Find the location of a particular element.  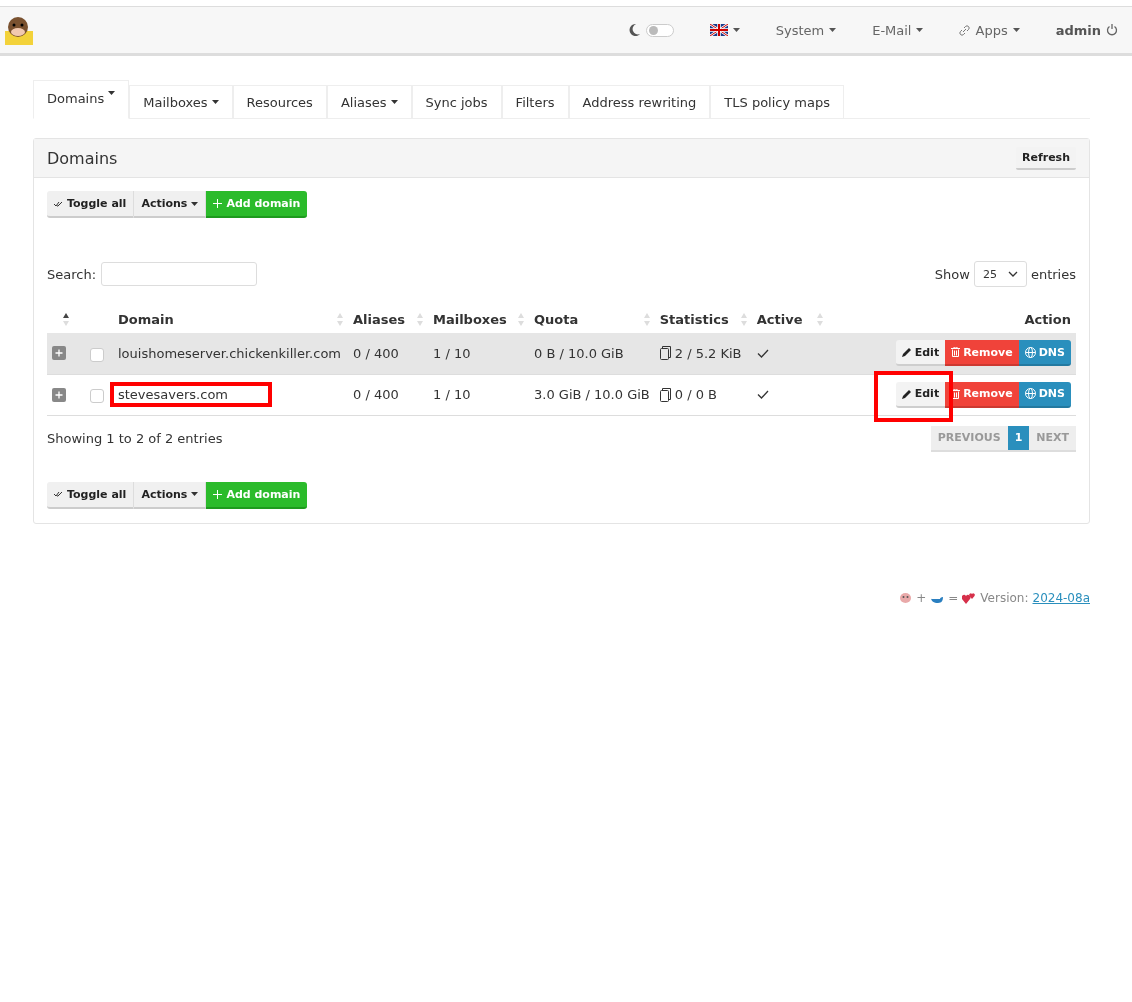

column-header: Active is located at coordinates (779, 319).